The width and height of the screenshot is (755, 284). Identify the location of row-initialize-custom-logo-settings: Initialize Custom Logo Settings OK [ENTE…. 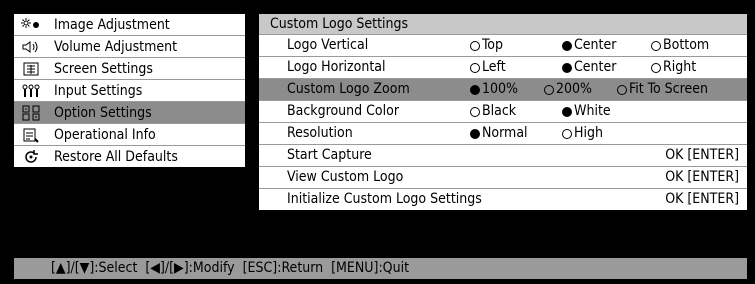
(503, 199).